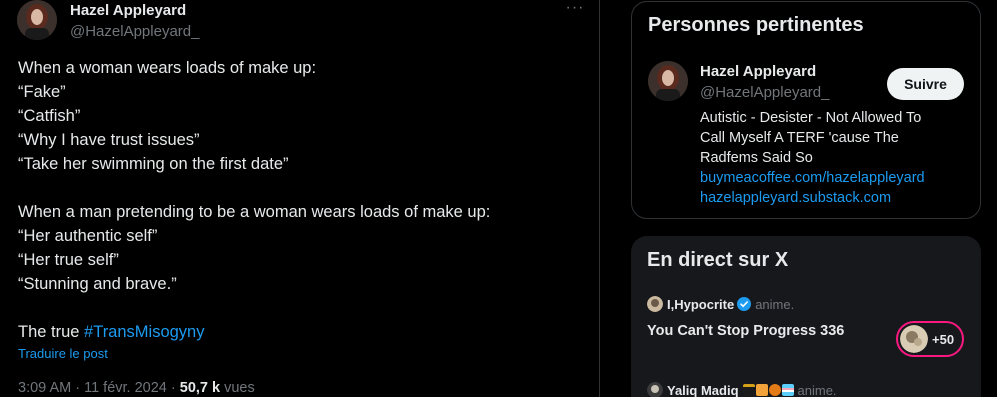 This screenshot has height=397, width=997. Describe the element at coordinates (44, 388) in the screenshot. I see `tweet-time: 3:09 AM` at that location.